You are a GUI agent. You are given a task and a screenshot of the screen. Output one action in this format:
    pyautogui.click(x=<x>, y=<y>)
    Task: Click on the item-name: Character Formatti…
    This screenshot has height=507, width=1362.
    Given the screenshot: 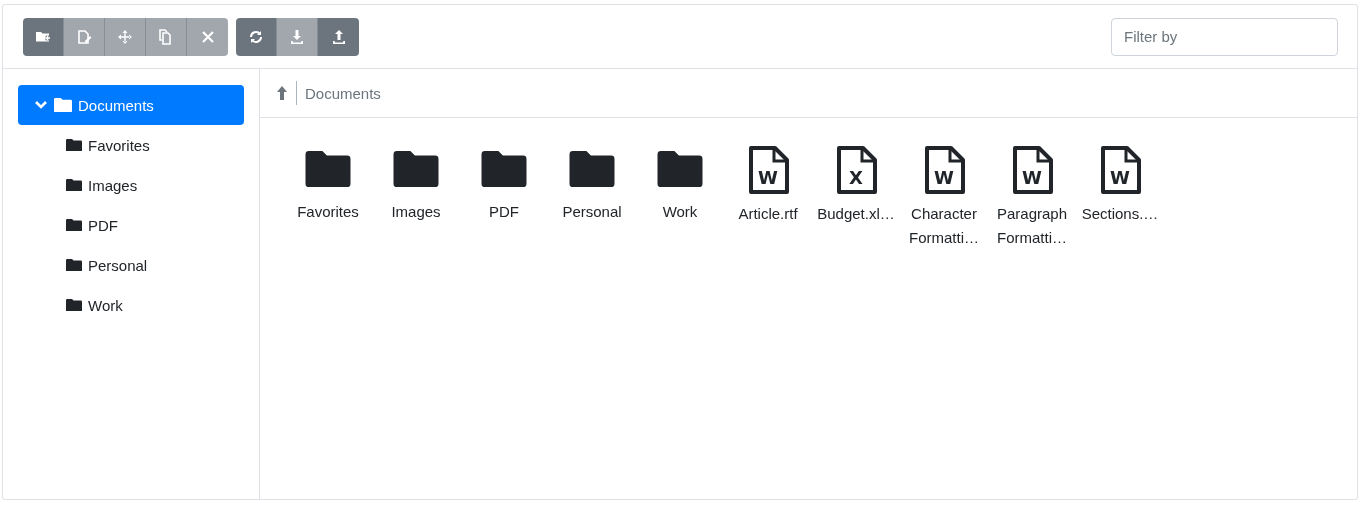 What is the action you would take?
    pyautogui.click(x=944, y=226)
    